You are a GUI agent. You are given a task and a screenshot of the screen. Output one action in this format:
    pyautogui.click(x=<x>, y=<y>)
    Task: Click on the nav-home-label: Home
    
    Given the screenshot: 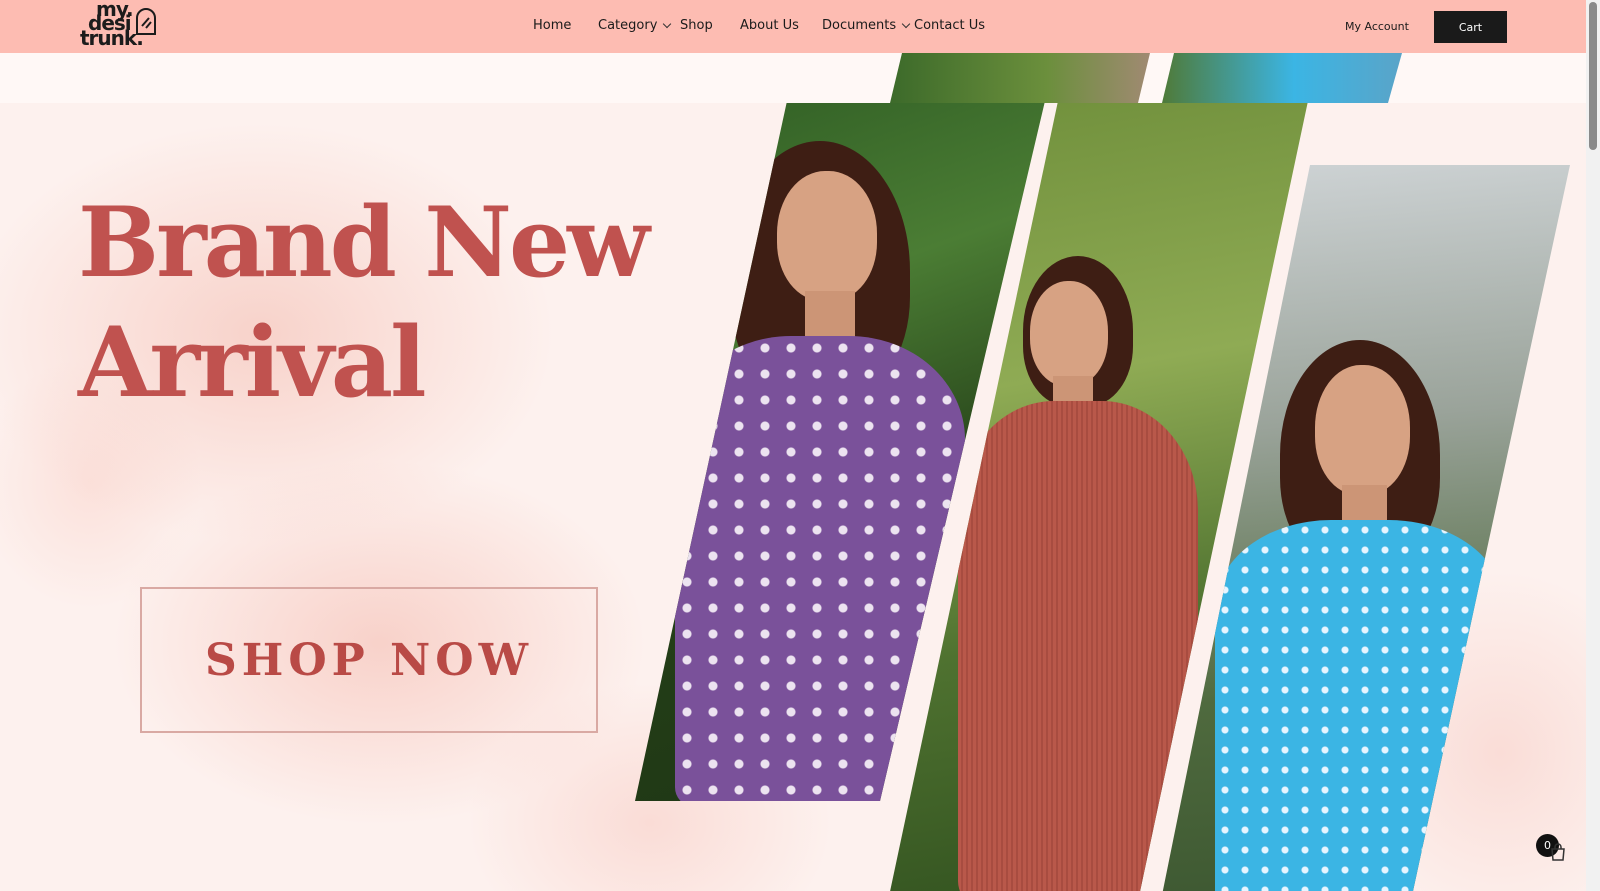 What is the action you would take?
    pyautogui.click(x=552, y=25)
    